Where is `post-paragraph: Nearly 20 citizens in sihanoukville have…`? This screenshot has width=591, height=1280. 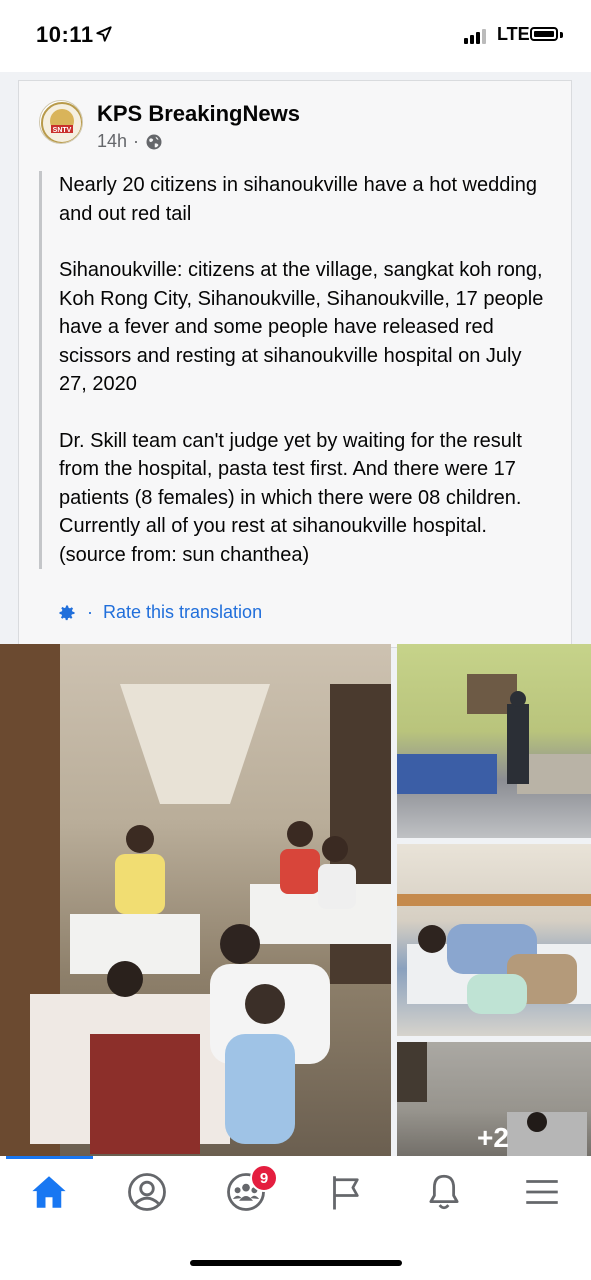 post-paragraph: Nearly 20 citizens in sihanoukville have… is located at coordinates (298, 199).